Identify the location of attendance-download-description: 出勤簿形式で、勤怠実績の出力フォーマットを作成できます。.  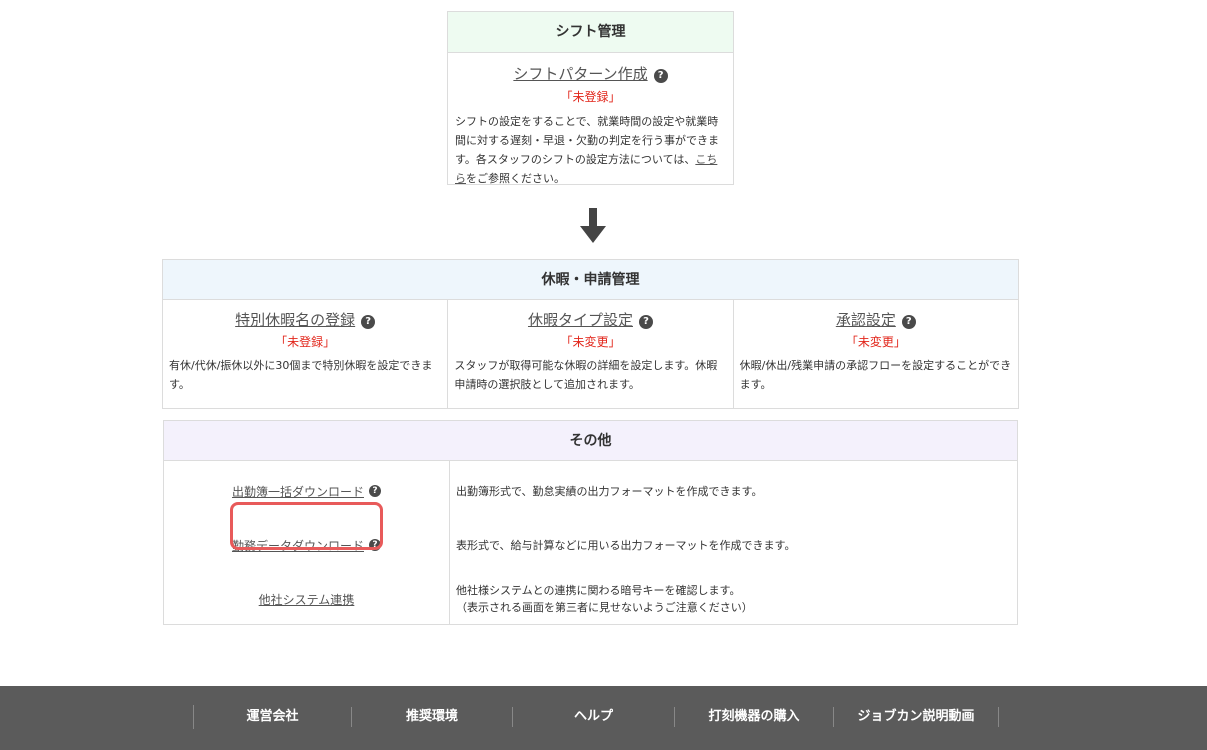
(609, 491).